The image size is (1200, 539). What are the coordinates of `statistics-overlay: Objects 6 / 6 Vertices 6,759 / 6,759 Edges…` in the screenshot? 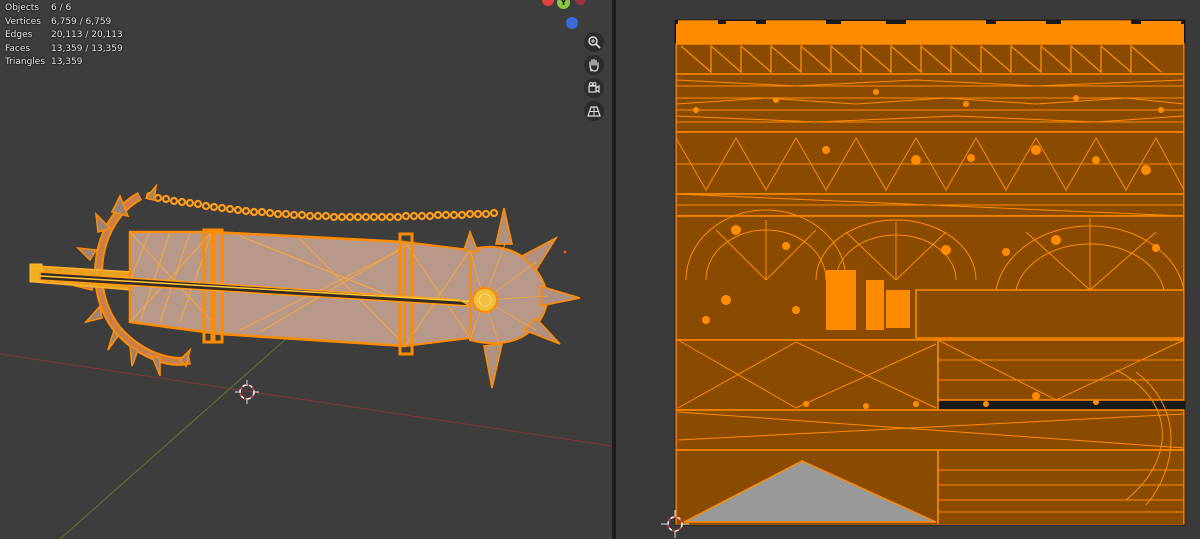 It's located at (64, 36).